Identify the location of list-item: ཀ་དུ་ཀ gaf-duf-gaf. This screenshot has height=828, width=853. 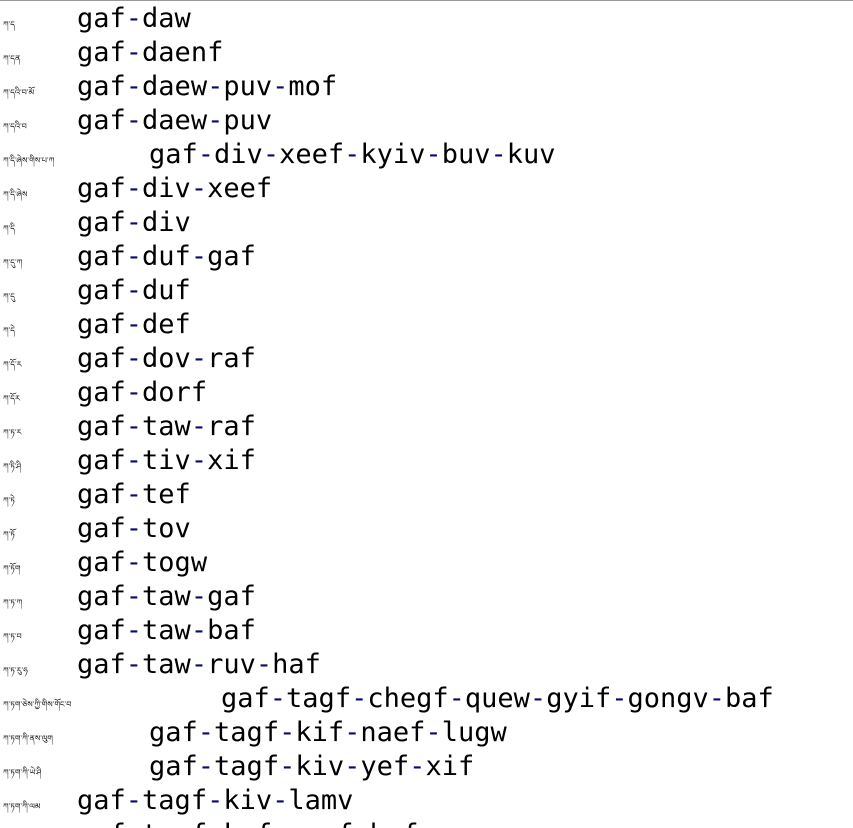
(426, 257).